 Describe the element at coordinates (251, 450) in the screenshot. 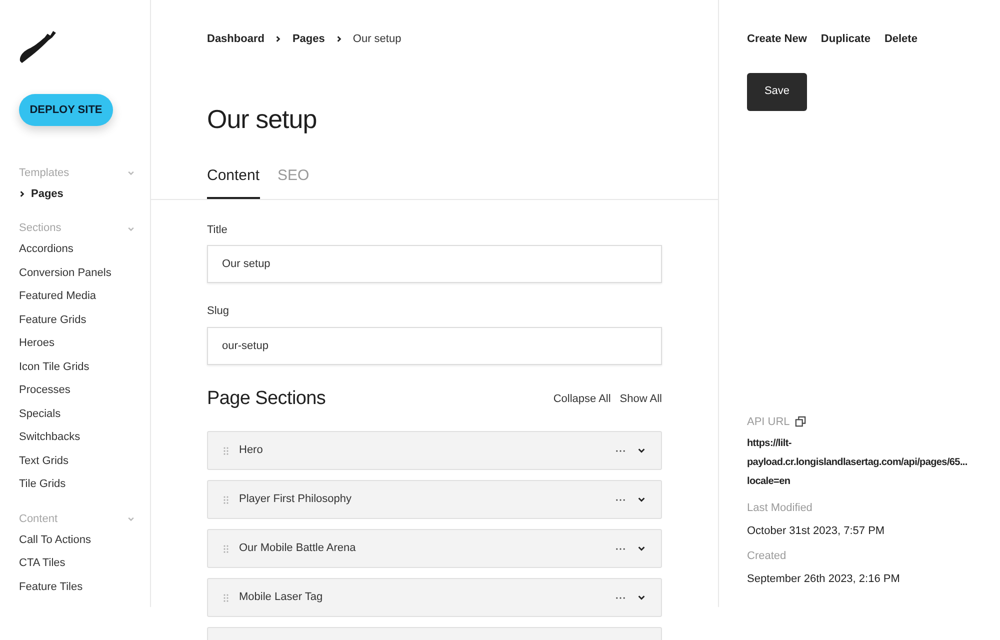

I see `section-title: Hero` at that location.